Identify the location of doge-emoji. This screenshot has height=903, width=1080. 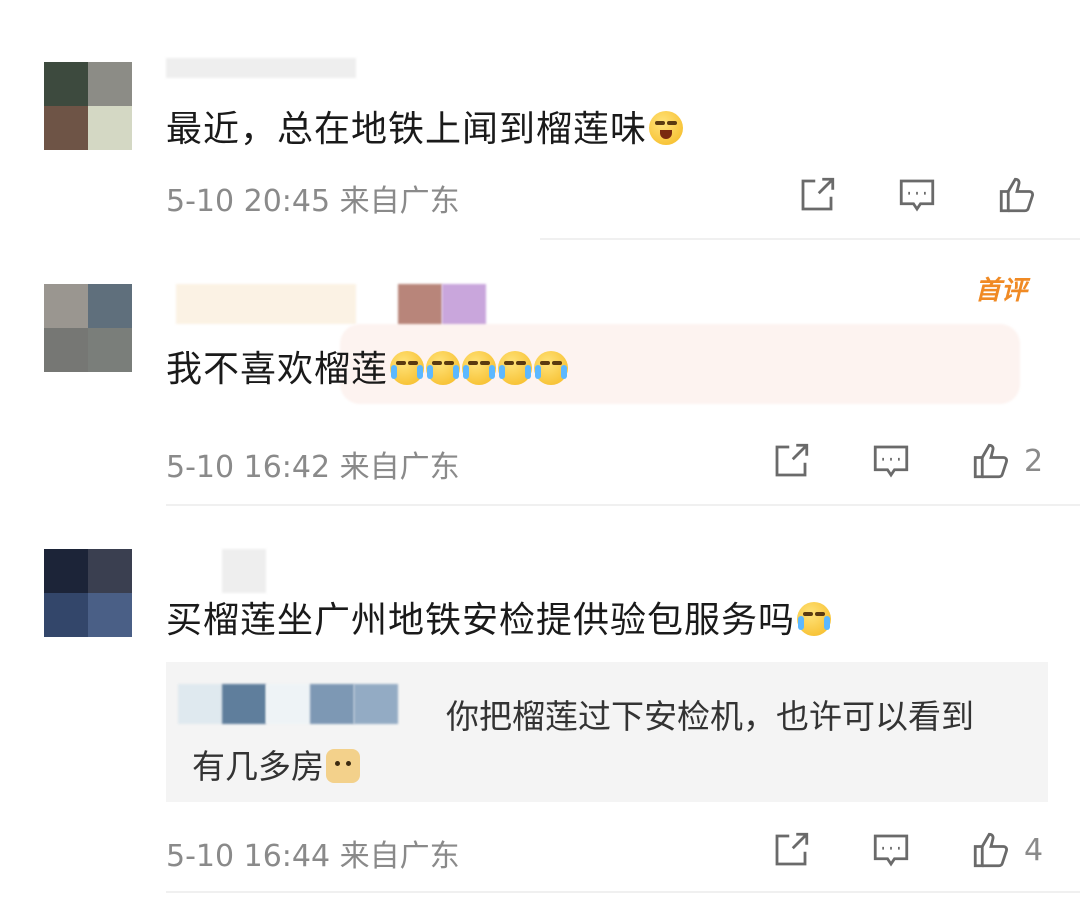
(343, 766).